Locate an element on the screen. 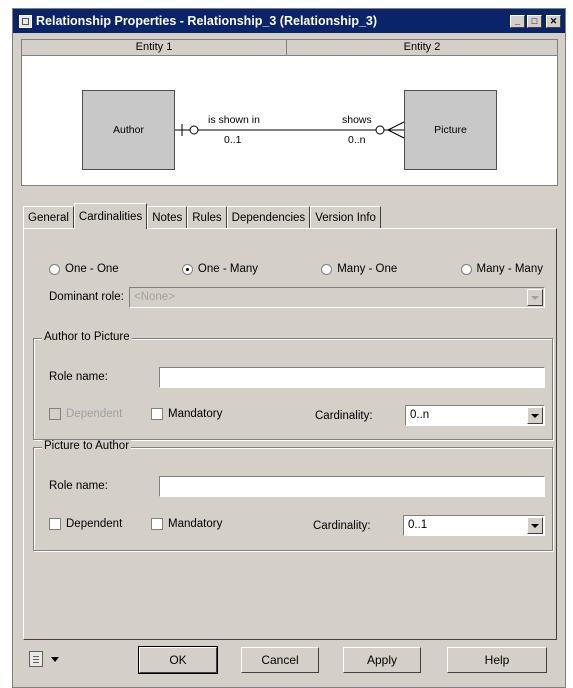  optional-marker-left is located at coordinates (194, 130).